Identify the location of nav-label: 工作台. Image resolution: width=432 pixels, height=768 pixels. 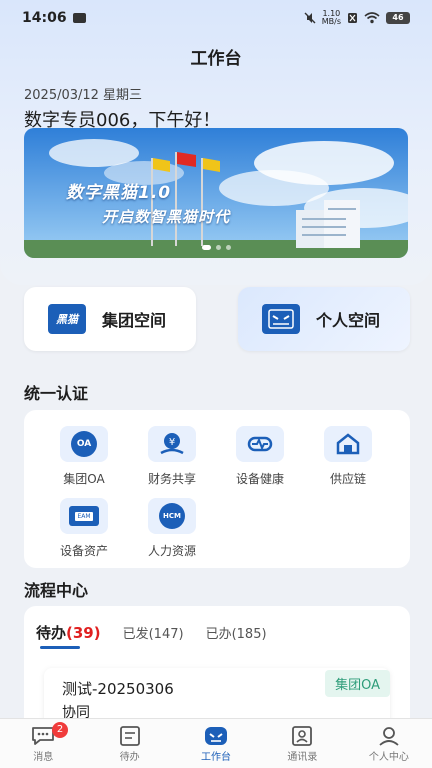
(216, 757).